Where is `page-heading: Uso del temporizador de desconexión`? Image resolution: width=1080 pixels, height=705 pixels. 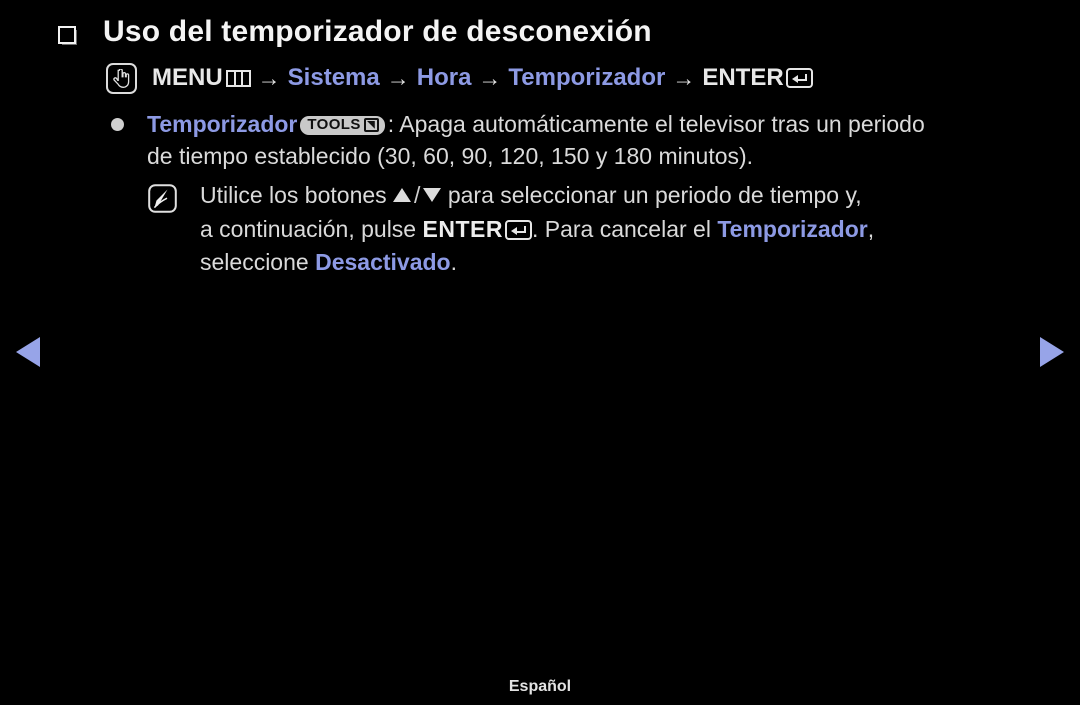
page-heading: Uso del temporizador de desconexión is located at coordinates (540, 25).